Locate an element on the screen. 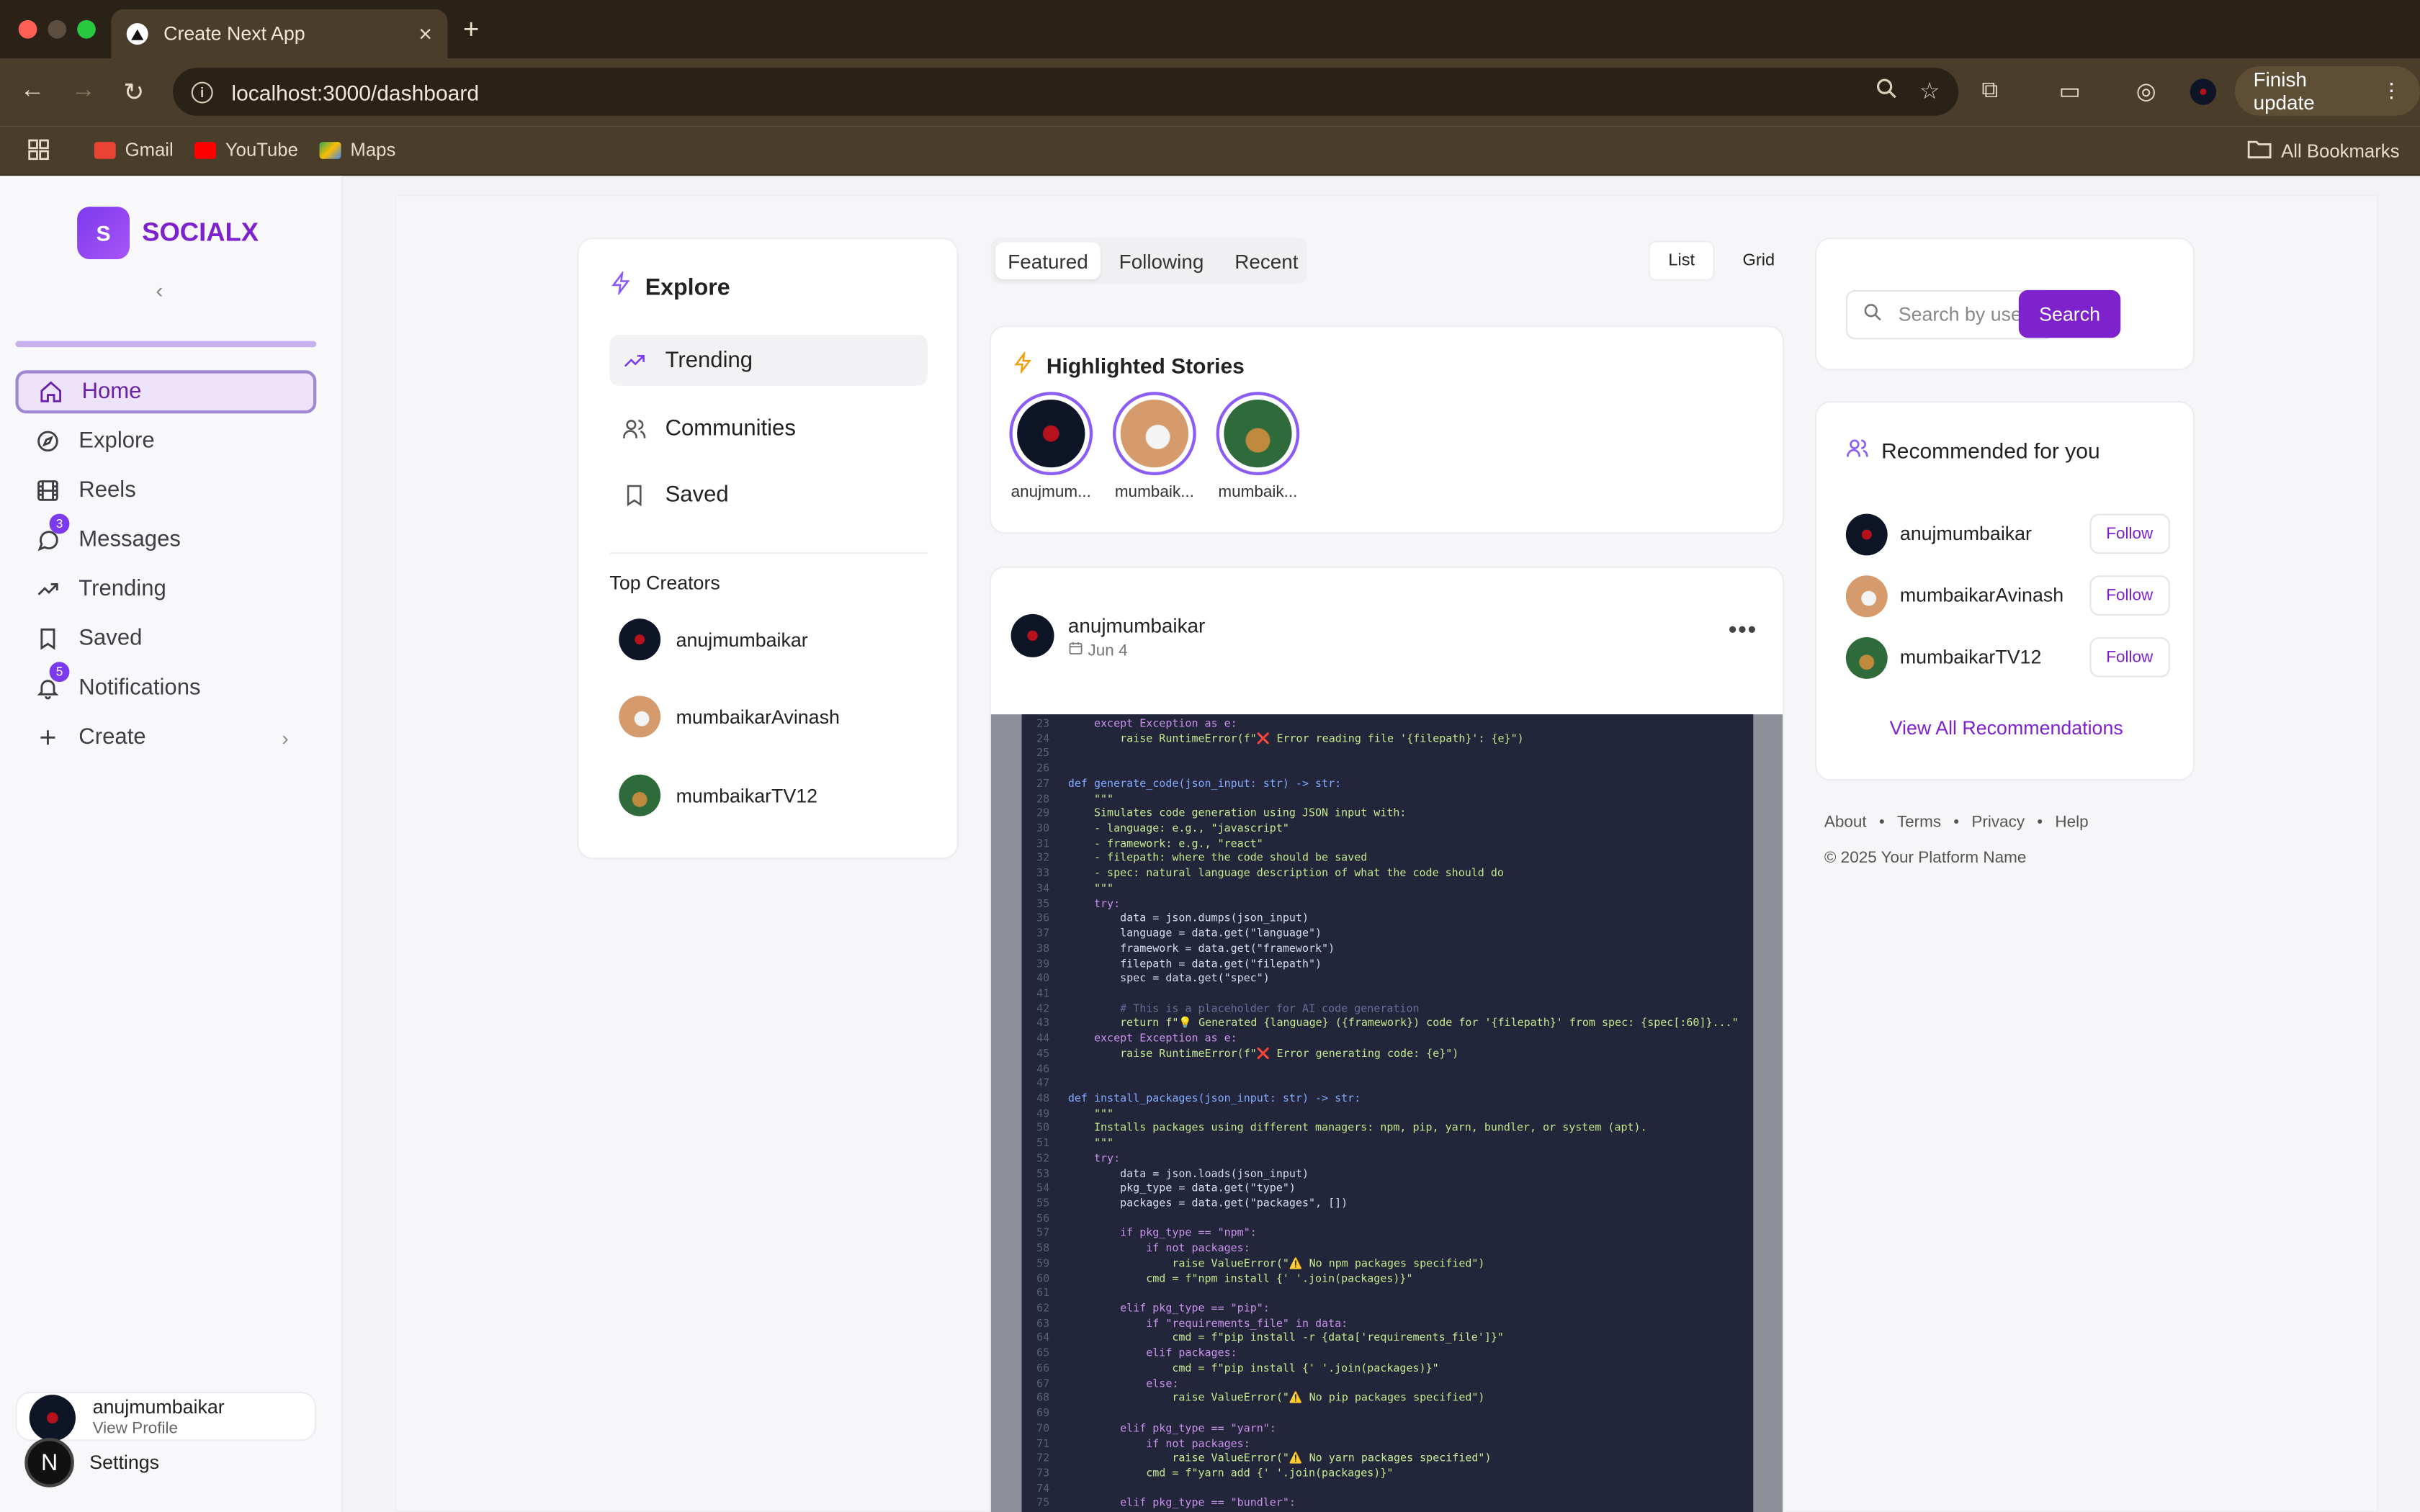 This screenshot has height=1512, width=2420. line-number: 34 is located at coordinates (1043, 888).